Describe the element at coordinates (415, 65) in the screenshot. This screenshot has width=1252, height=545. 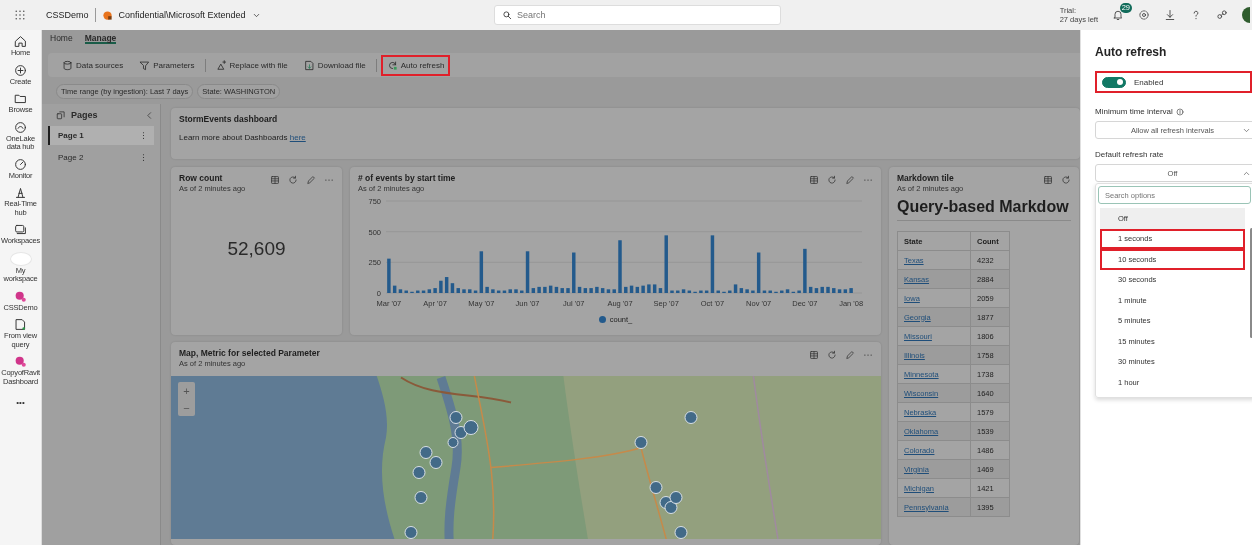
I see `toolbar-button: Auto refresh` at that location.